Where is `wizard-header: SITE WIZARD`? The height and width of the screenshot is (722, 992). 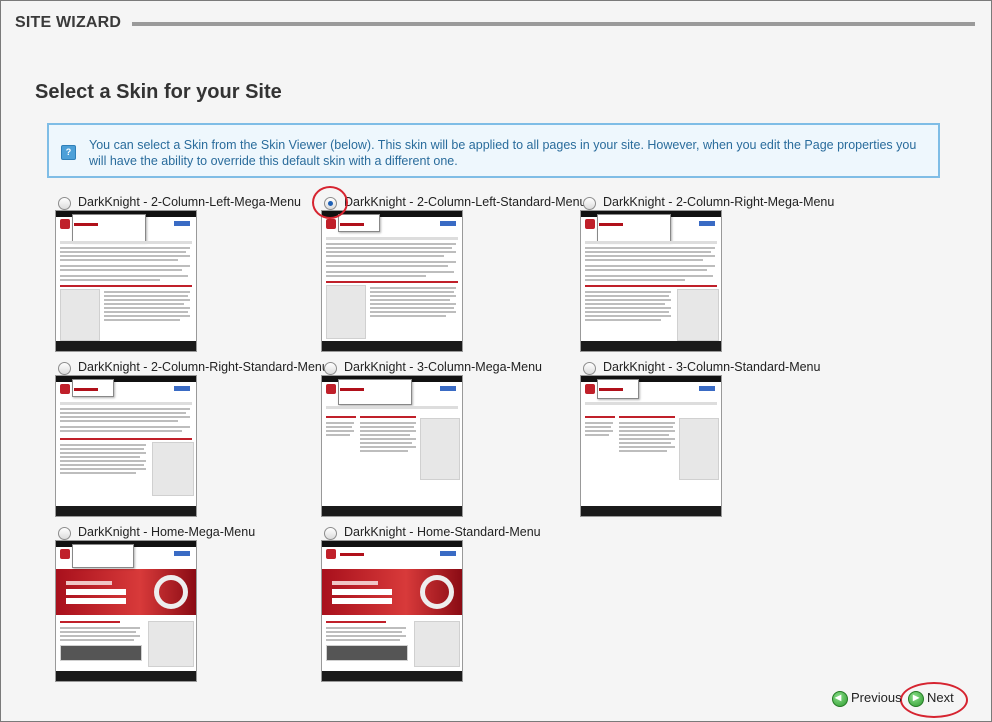
wizard-header: SITE WIZARD is located at coordinates (496, 24).